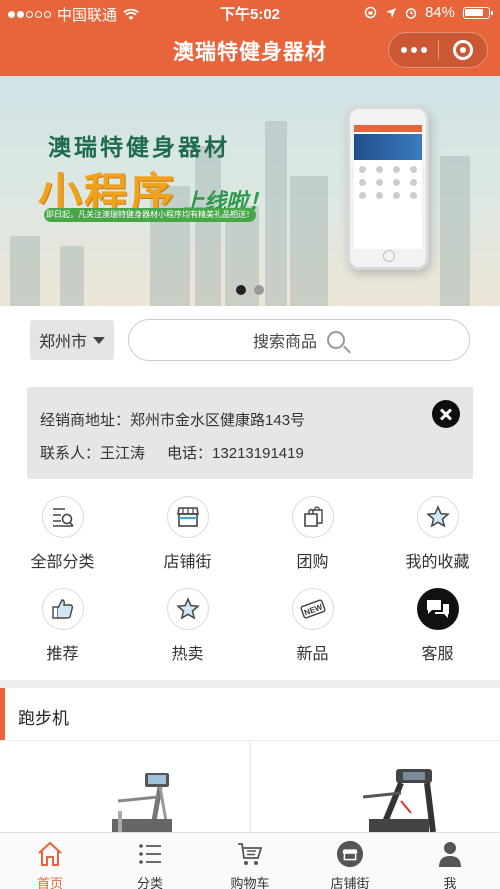 The height and width of the screenshot is (889, 500). I want to click on search-placeholder: 搜索商品, so click(284, 342).